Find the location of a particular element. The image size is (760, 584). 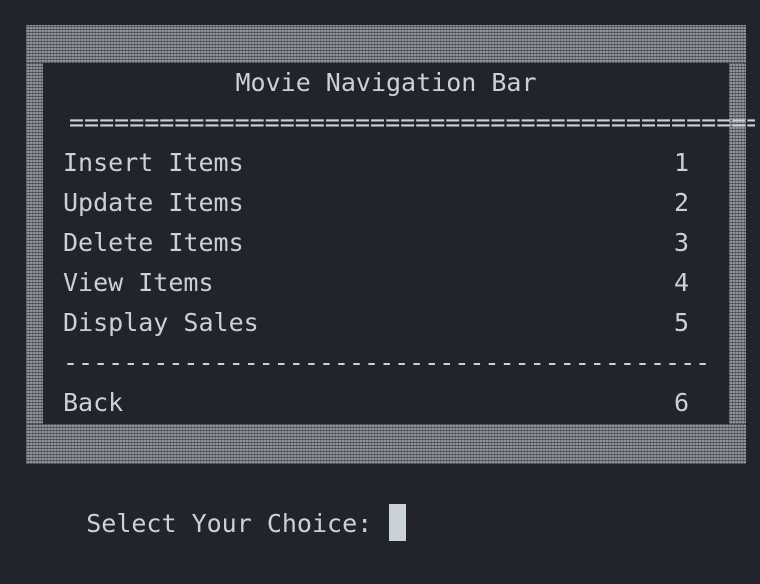

menu-item-key: 2 is located at coordinates (681, 202).